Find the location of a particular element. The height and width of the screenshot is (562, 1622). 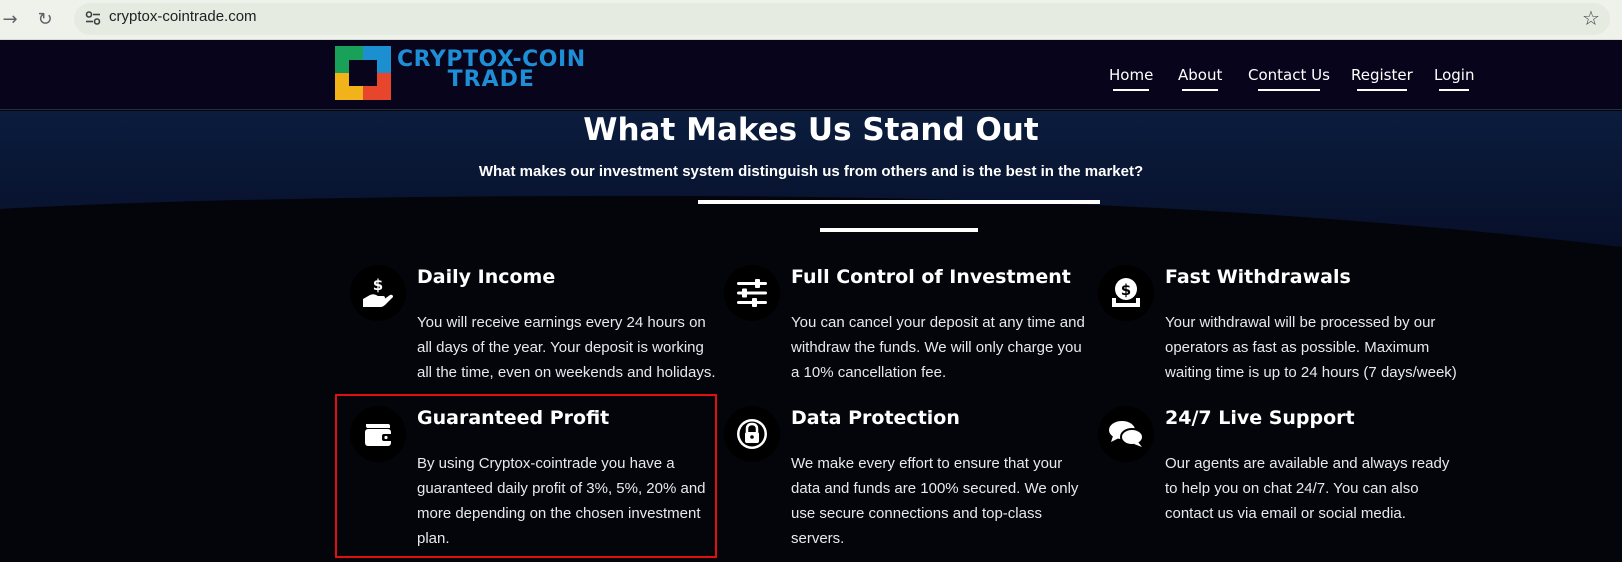

nav-about: About is located at coordinates (1200, 78).